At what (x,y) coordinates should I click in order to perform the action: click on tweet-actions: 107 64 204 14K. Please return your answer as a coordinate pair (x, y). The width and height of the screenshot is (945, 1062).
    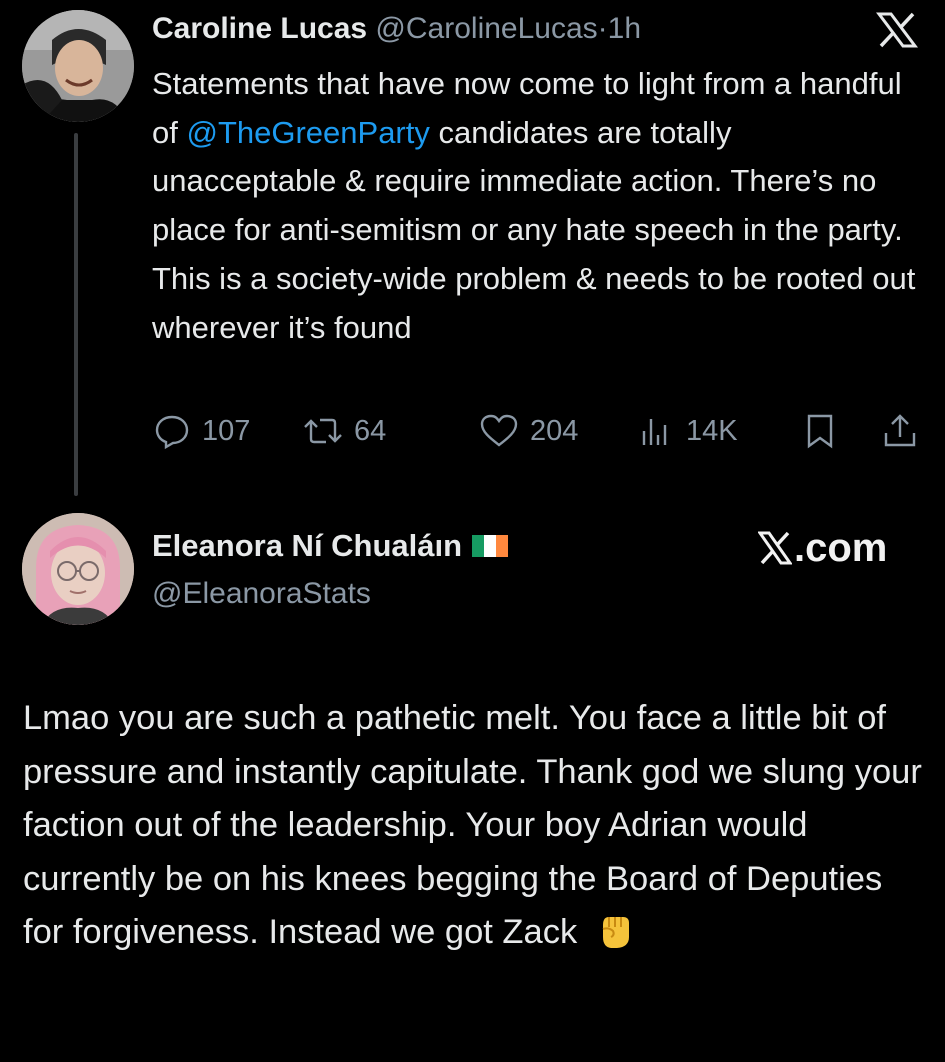
    Looking at the image, I should click on (537, 431).